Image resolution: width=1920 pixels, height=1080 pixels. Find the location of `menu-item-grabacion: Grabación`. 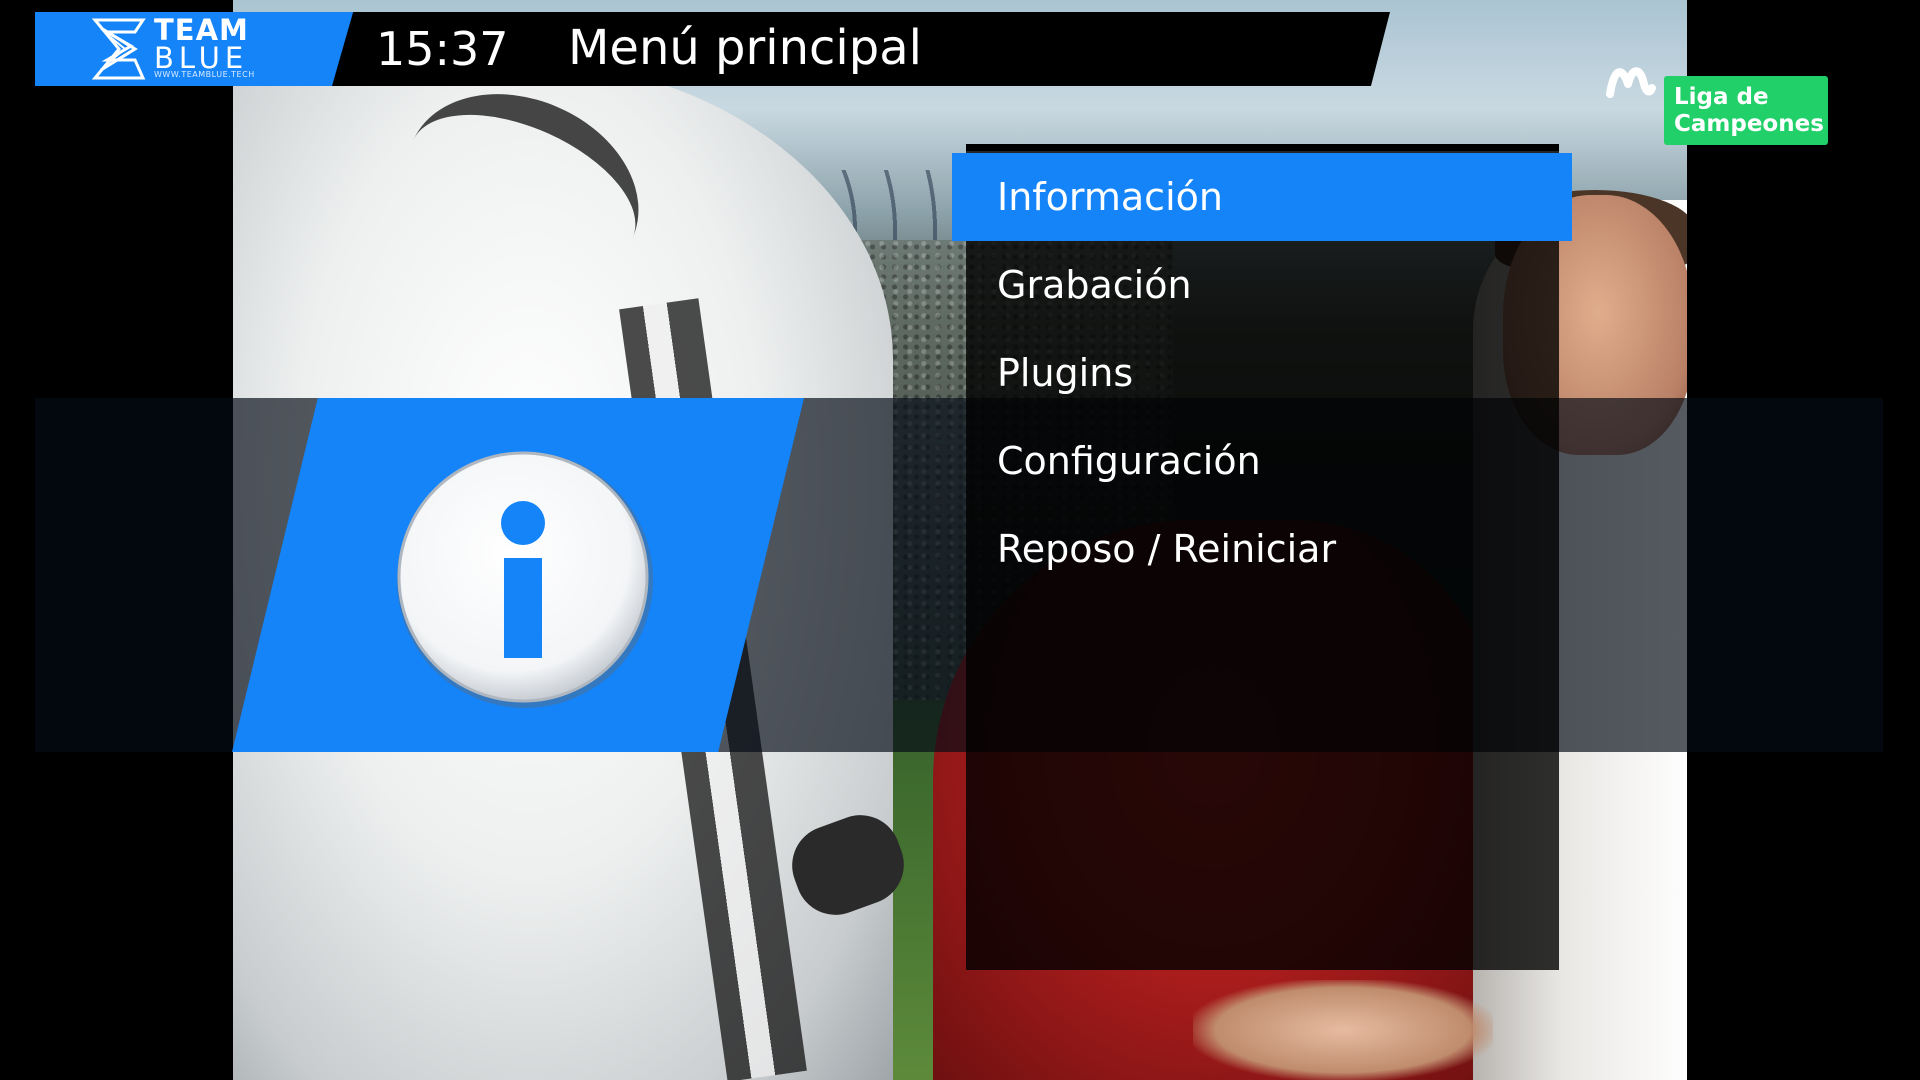

menu-item-grabacion: Grabación is located at coordinates (1262, 285).